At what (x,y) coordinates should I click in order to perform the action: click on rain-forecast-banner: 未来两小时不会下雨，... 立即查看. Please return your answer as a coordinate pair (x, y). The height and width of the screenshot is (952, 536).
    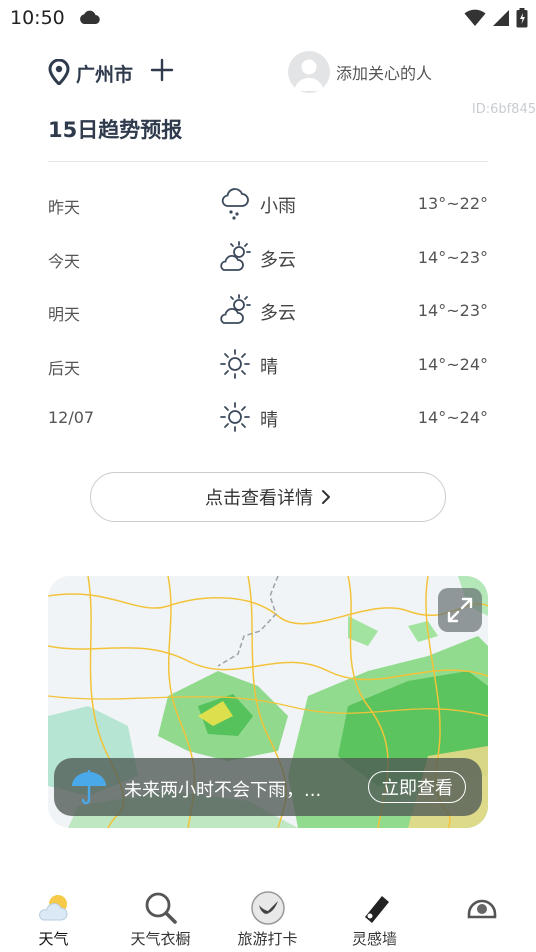
    Looking at the image, I should click on (268, 787).